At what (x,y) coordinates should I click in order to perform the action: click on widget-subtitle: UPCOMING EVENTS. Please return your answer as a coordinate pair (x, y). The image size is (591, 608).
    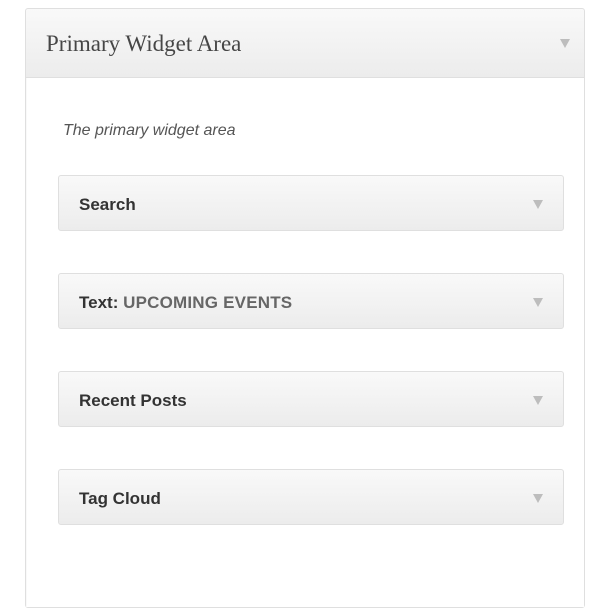
    Looking at the image, I should click on (208, 302).